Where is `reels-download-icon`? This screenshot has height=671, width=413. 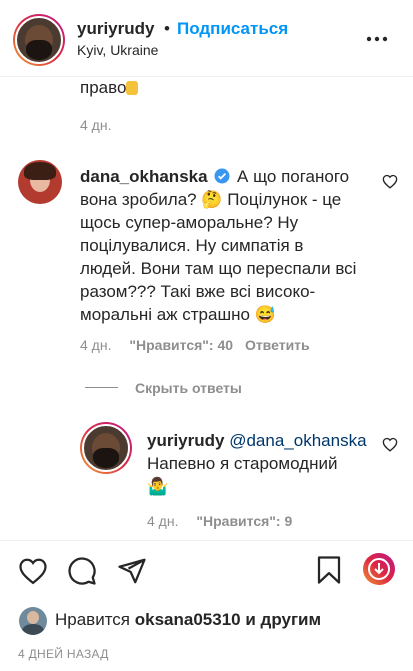 reels-download-icon is located at coordinates (379, 569).